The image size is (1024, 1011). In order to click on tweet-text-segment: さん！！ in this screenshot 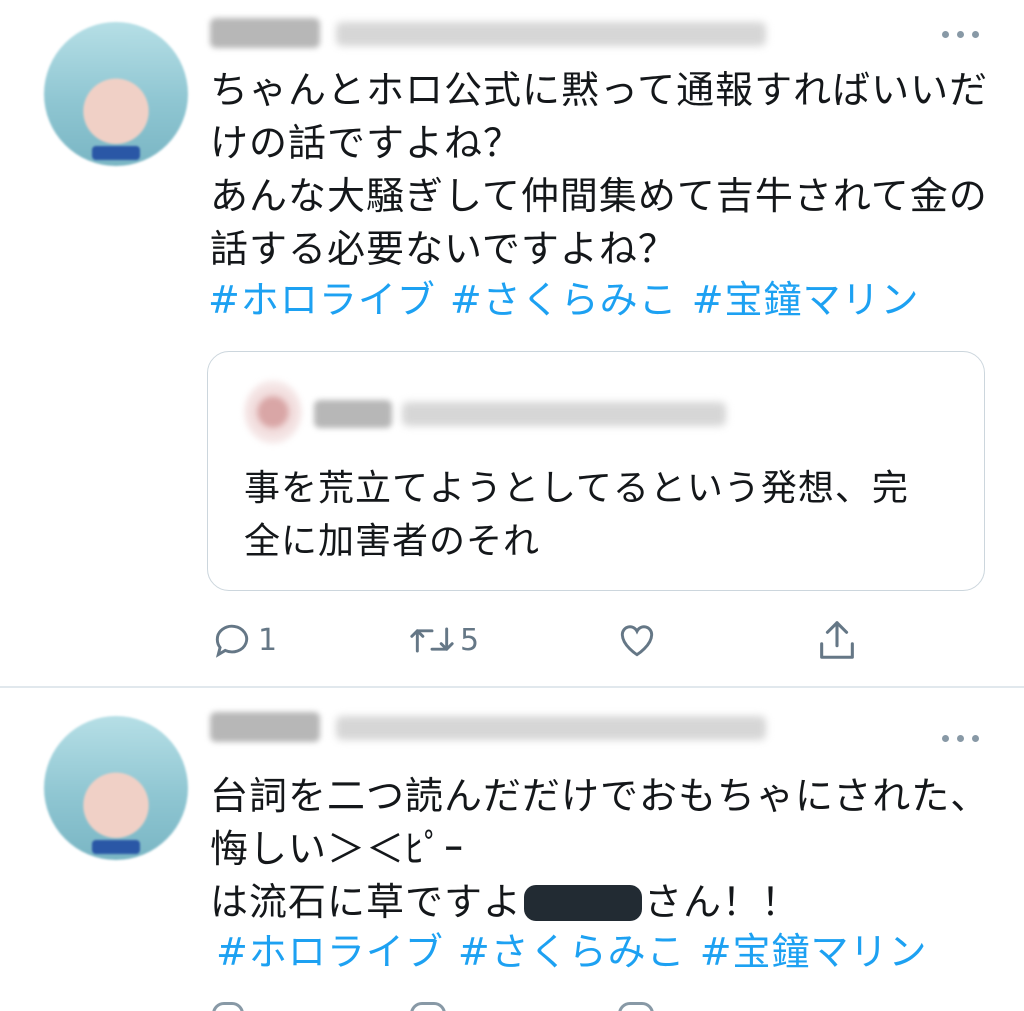, I will do `click(722, 902)`.